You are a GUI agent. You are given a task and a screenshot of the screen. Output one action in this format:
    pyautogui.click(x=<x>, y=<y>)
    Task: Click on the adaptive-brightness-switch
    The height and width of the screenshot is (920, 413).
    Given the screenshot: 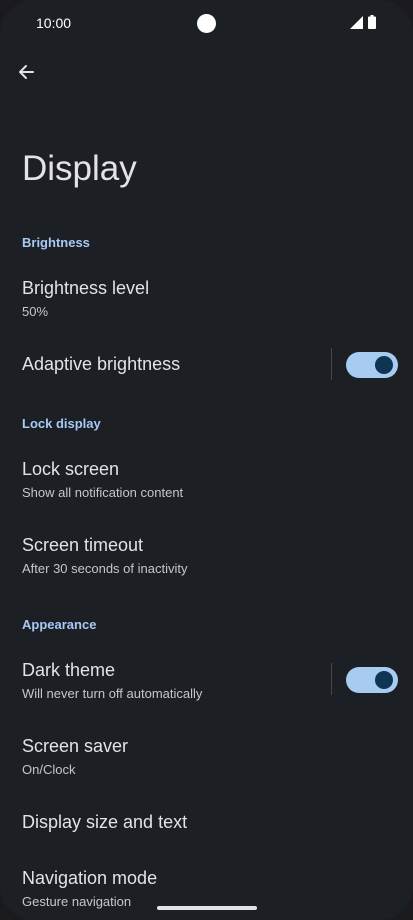 What is the action you would take?
    pyautogui.click(x=372, y=365)
    